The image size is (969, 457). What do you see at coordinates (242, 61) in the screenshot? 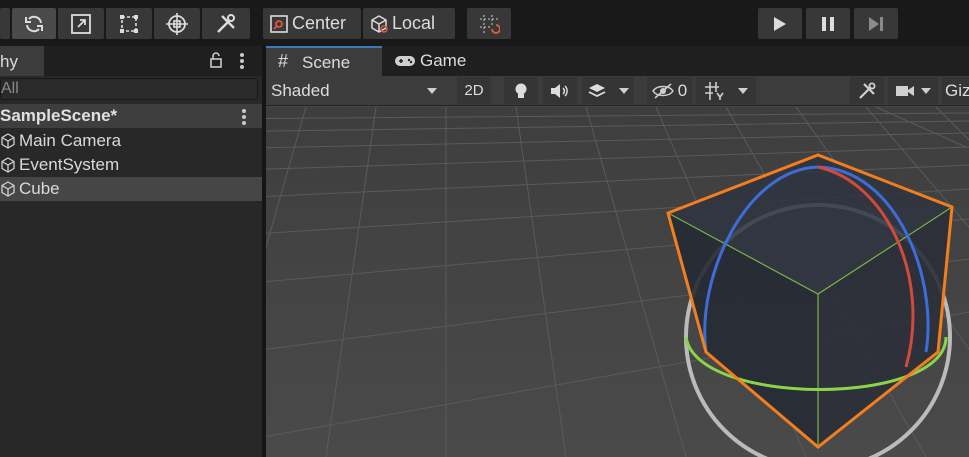
I see `more-options-icon` at bounding box center [242, 61].